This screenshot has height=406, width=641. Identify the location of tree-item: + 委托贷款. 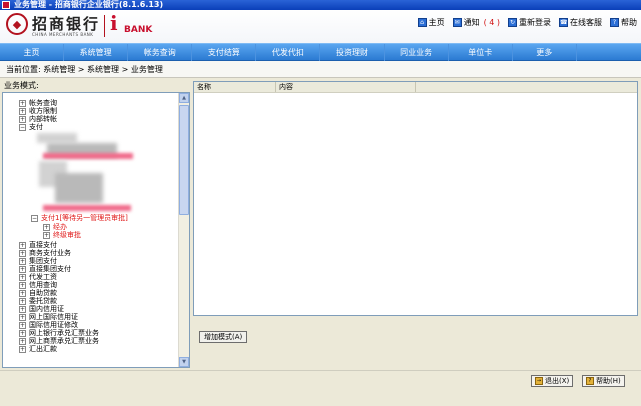
(38, 301).